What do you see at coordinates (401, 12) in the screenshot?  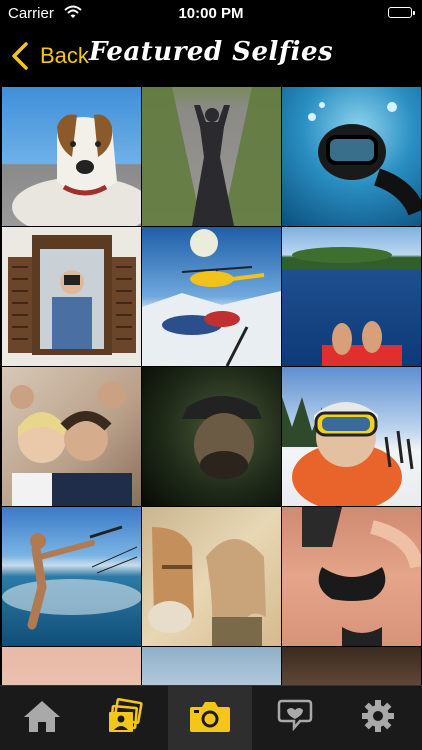 I see `battery-icon` at bounding box center [401, 12].